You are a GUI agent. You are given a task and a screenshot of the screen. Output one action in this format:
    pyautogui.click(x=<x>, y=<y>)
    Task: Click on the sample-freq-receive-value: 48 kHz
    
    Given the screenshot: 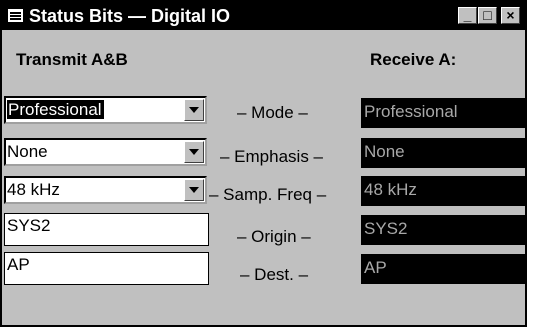 What is the action you would take?
    pyautogui.click(x=444, y=191)
    